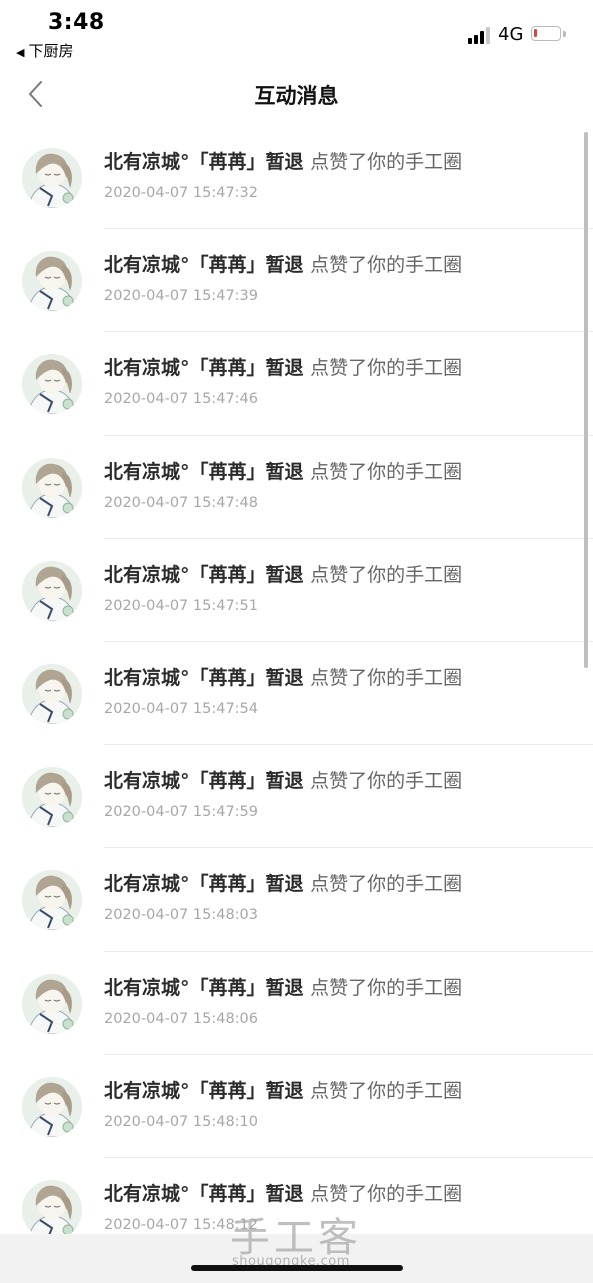  What do you see at coordinates (20, 52) in the screenshot?
I see `back-triangle-icon: ◀` at bounding box center [20, 52].